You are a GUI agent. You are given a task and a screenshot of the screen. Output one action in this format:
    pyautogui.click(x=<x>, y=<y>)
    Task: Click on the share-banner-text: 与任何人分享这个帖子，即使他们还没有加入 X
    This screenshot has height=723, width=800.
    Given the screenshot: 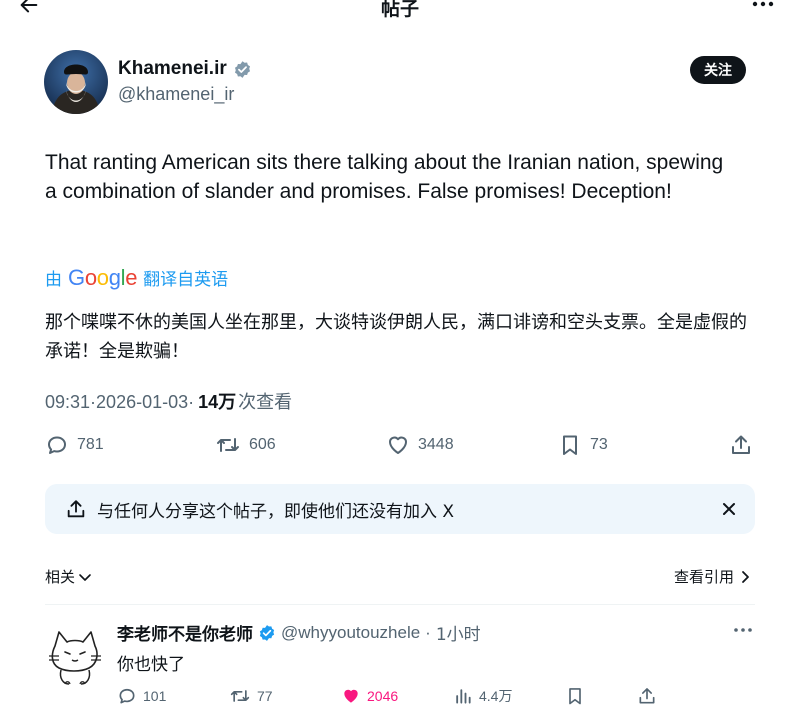 What is the action you would take?
    pyautogui.click(x=276, y=512)
    